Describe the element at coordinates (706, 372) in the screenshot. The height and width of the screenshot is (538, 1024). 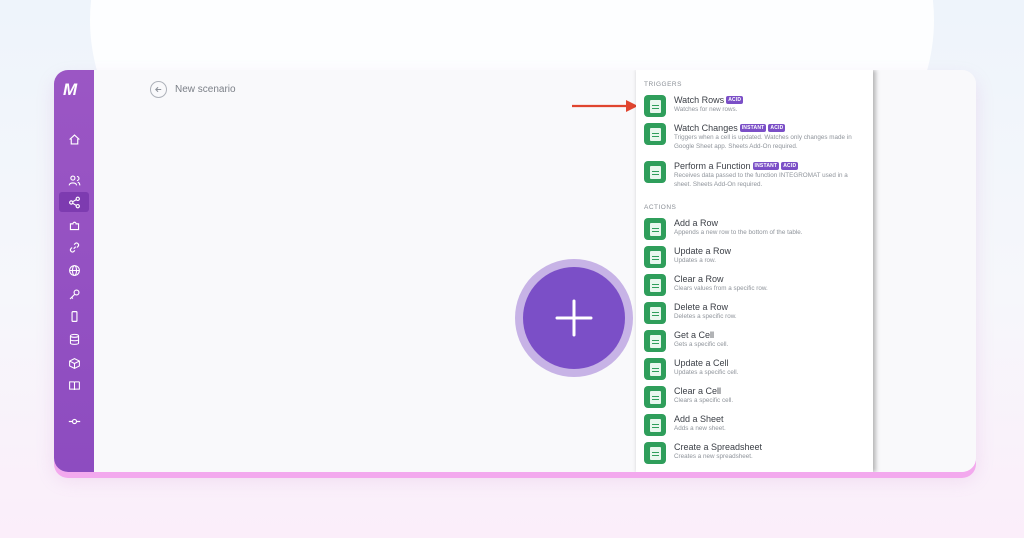
I see `item-description: Updates a specific cell.` at that location.